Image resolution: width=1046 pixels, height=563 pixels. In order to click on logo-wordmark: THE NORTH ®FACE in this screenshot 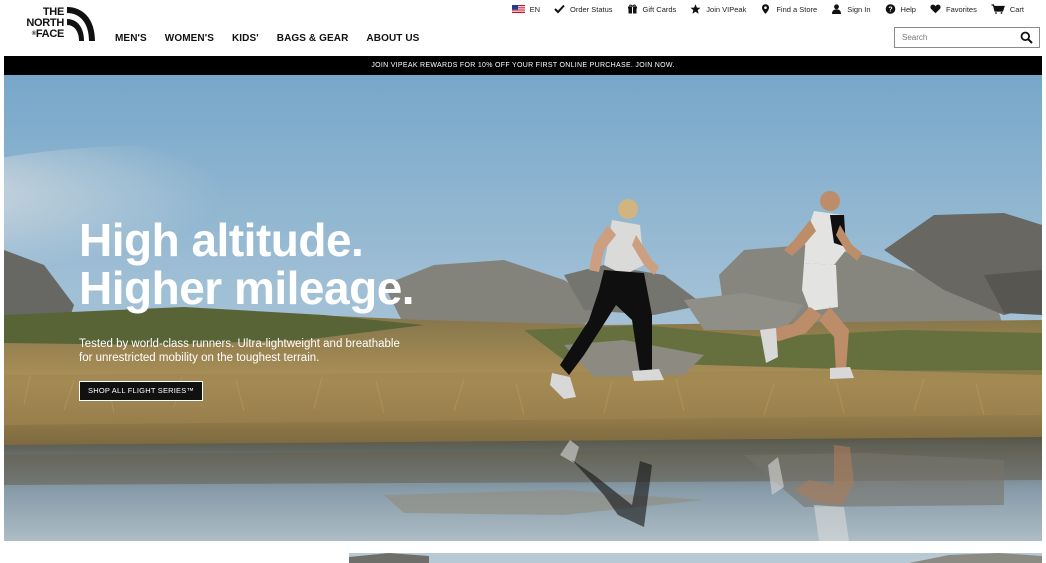, I will do `click(42, 23)`.